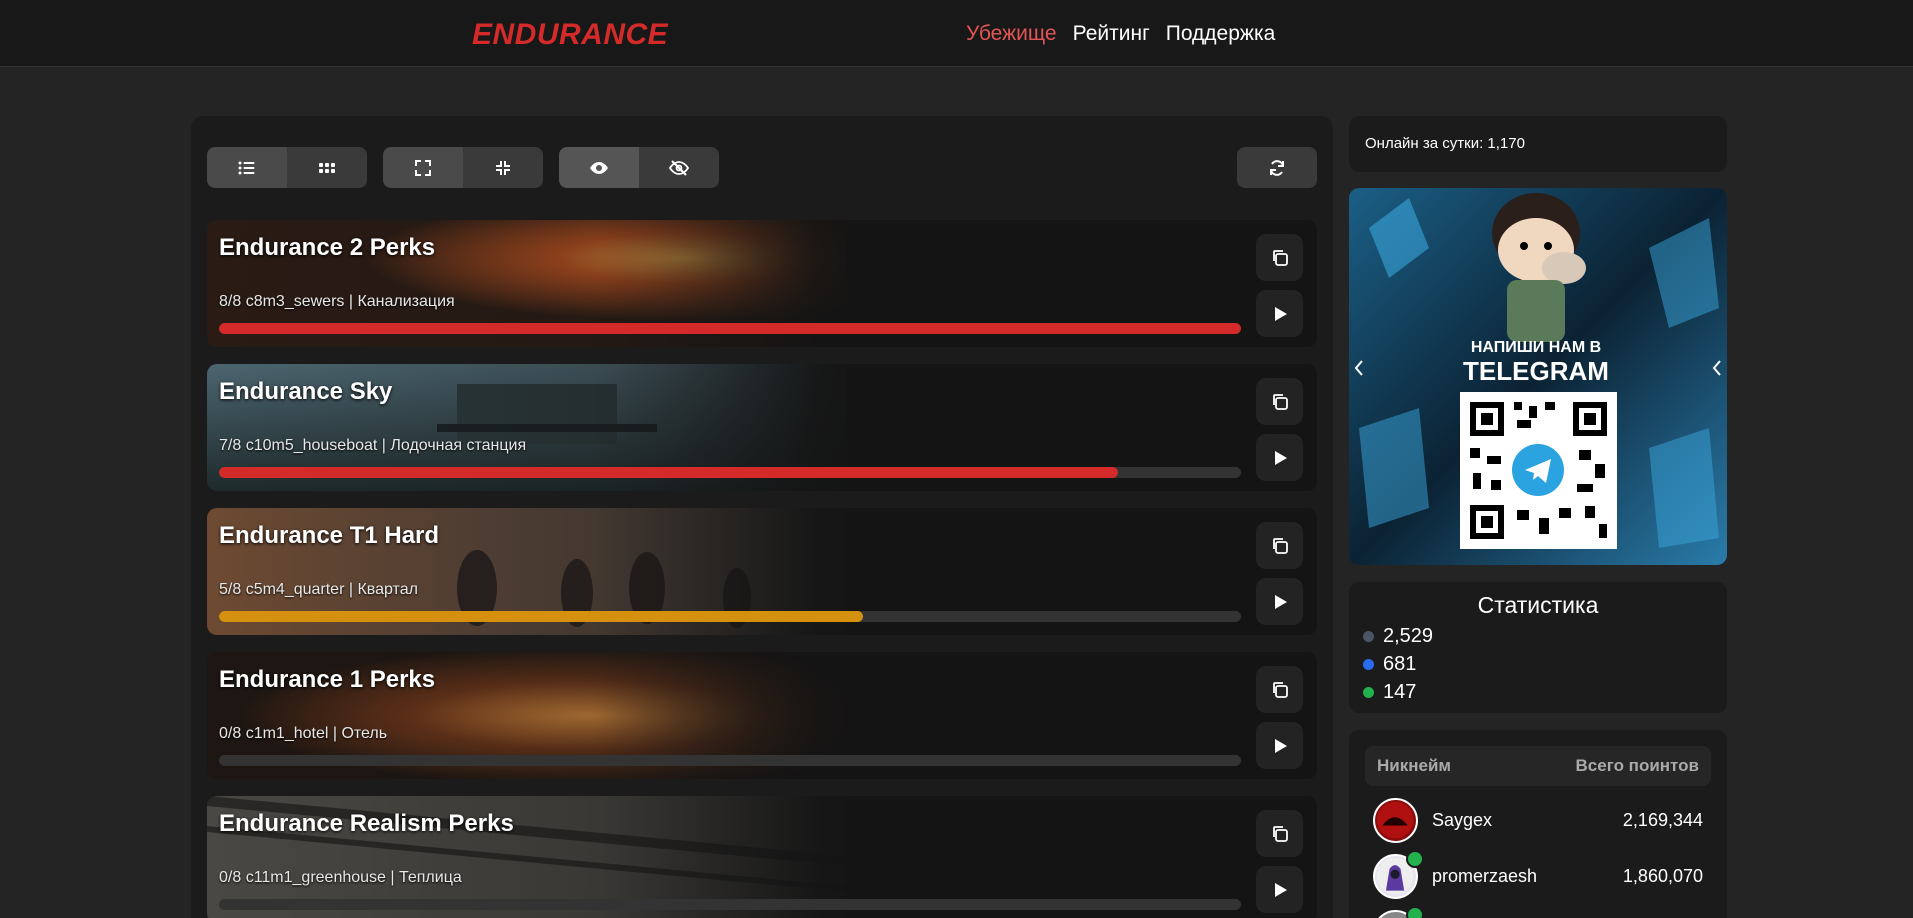 The height and width of the screenshot is (918, 1913). What do you see at coordinates (373, 445) in the screenshot?
I see `server-map: 7/8 c10m5_houseboat | Лодочная станция` at bounding box center [373, 445].